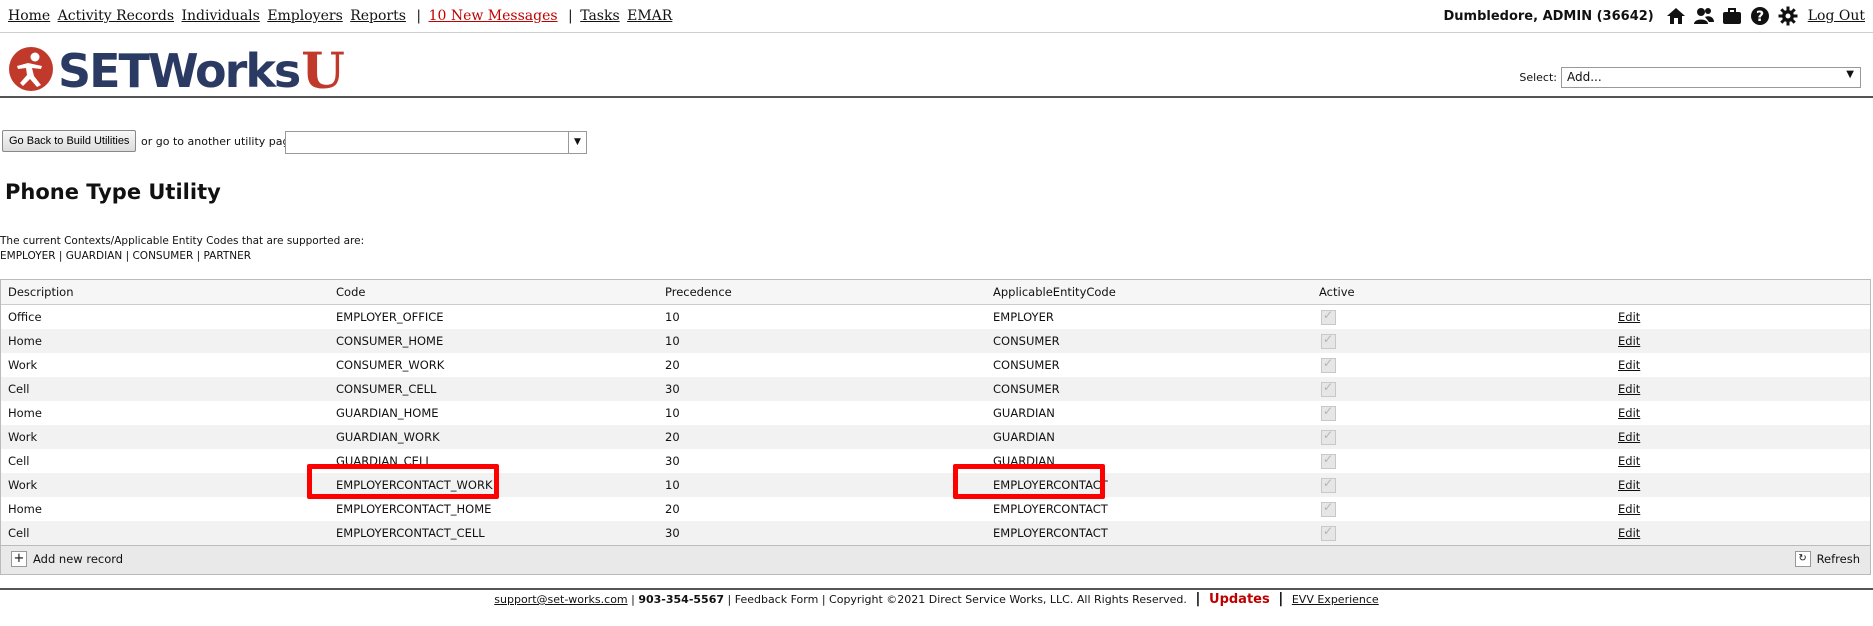 Image resolution: width=1873 pixels, height=626 pixels. What do you see at coordinates (67, 559) in the screenshot?
I see `add-new-record-button: + Add new record` at bounding box center [67, 559].